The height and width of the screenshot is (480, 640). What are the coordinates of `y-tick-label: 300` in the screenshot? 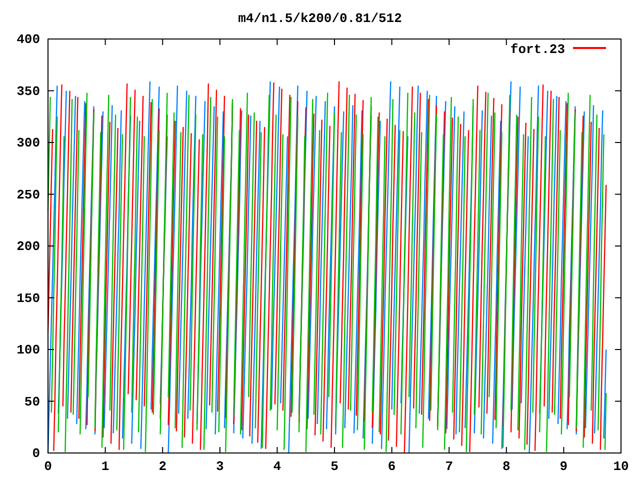 It's located at (28, 143).